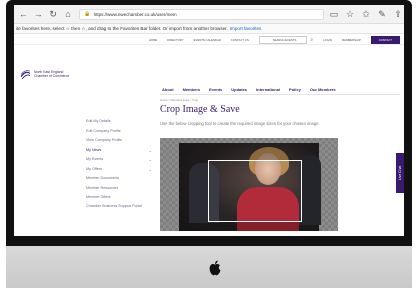 The width and height of the screenshot is (418, 288). What do you see at coordinates (327, 40) in the screenshot?
I see `topnav-login: Login` at bounding box center [327, 40].